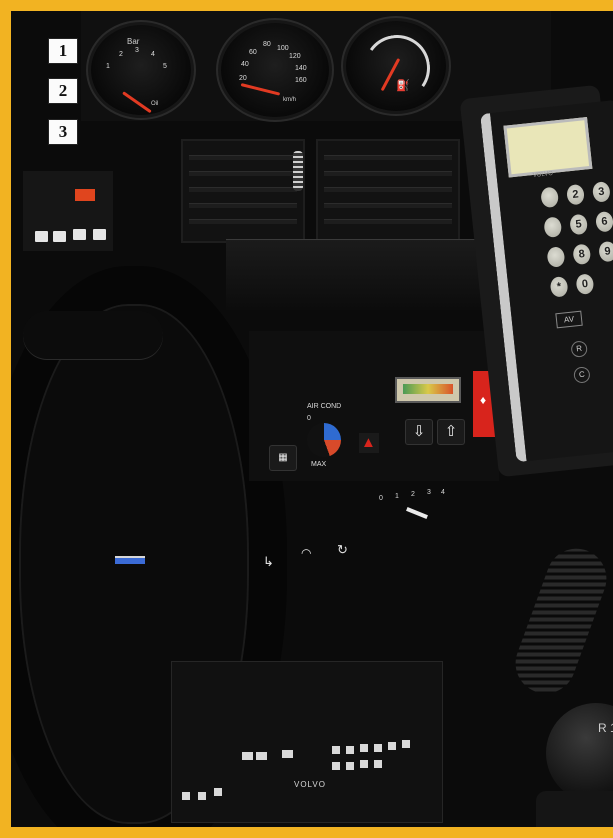 The height and width of the screenshot is (838, 613). I want to click on fan-scale: 0 1 2 3 4, so click(419, 496).